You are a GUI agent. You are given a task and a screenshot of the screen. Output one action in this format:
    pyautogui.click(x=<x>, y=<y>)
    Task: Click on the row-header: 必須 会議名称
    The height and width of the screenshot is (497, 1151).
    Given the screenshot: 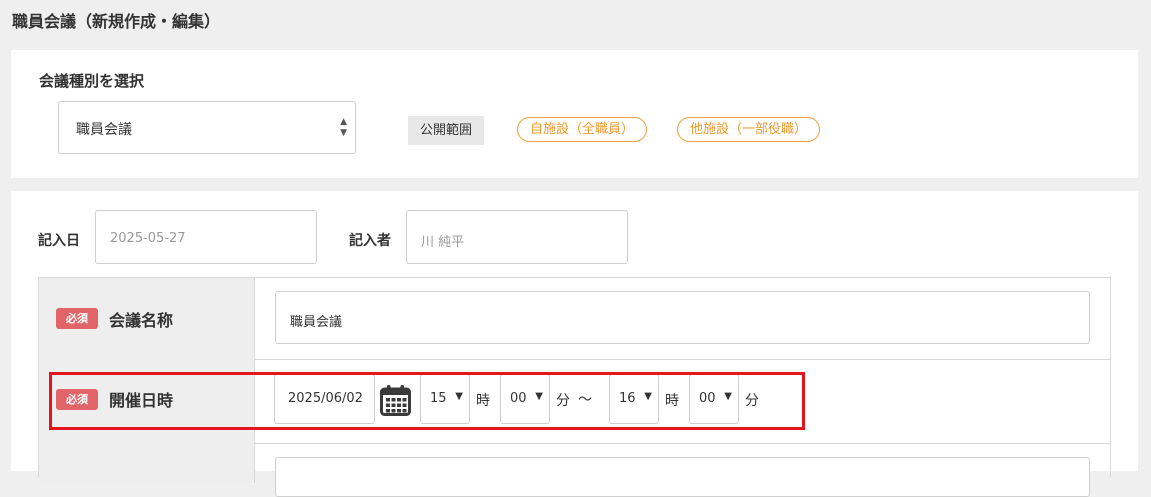 What is the action you would take?
    pyautogui.click(x=147, y=318)
    